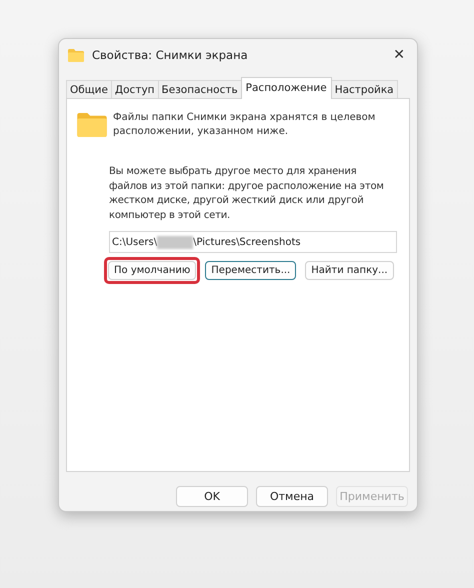 The width and height of the screenshot is (474, 588). I want to click on close-button: ✕, so click(399, 55).